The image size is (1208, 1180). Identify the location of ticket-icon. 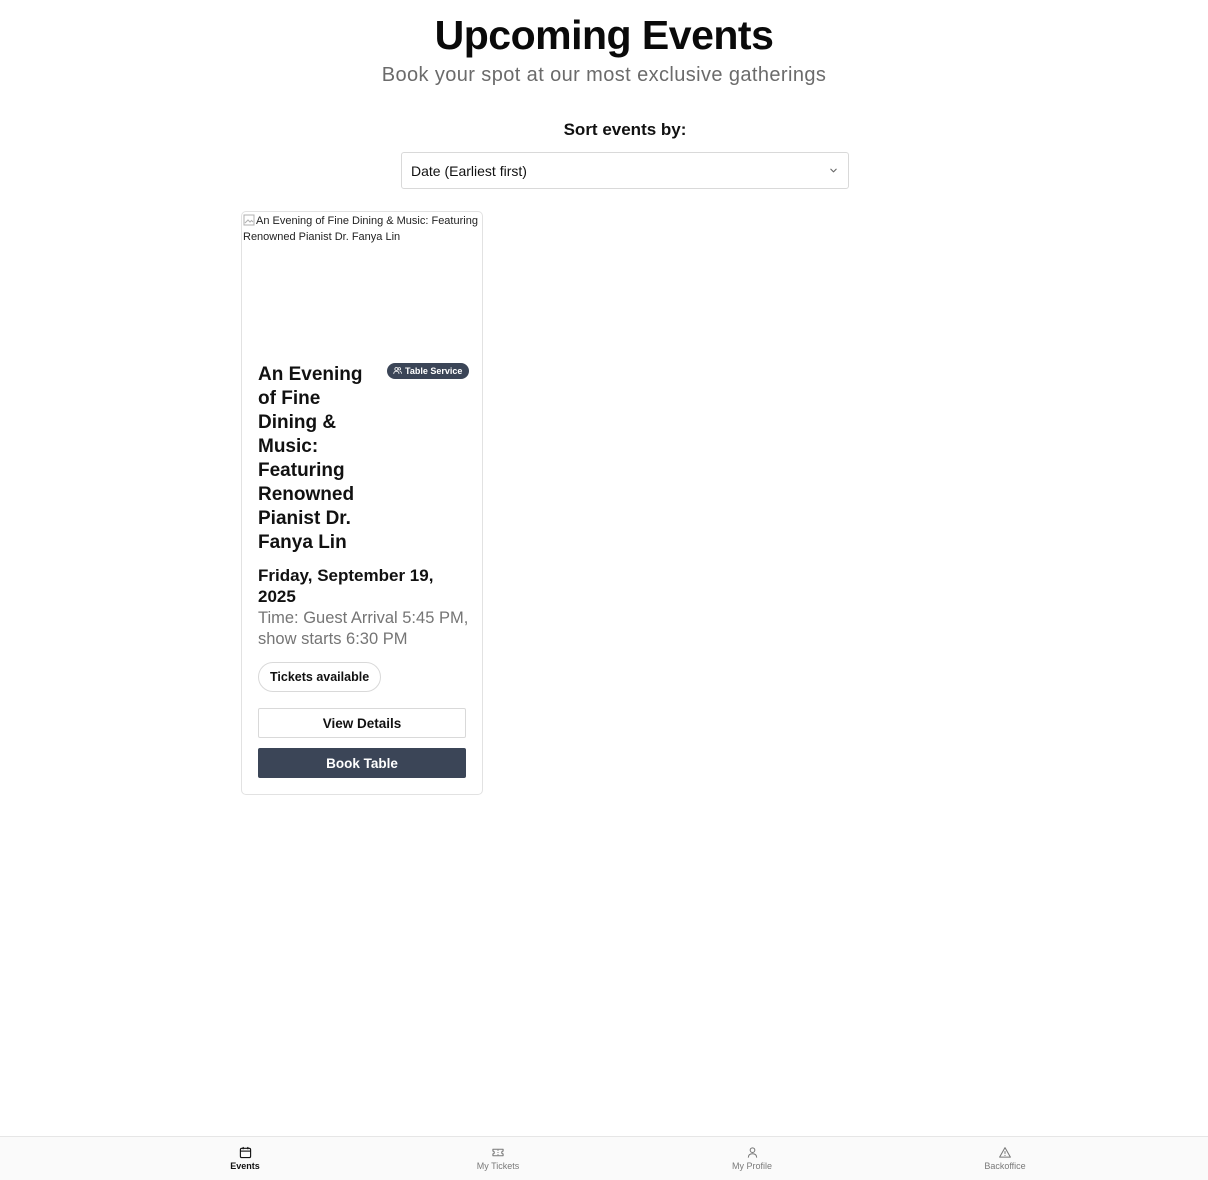
(498, 1152).